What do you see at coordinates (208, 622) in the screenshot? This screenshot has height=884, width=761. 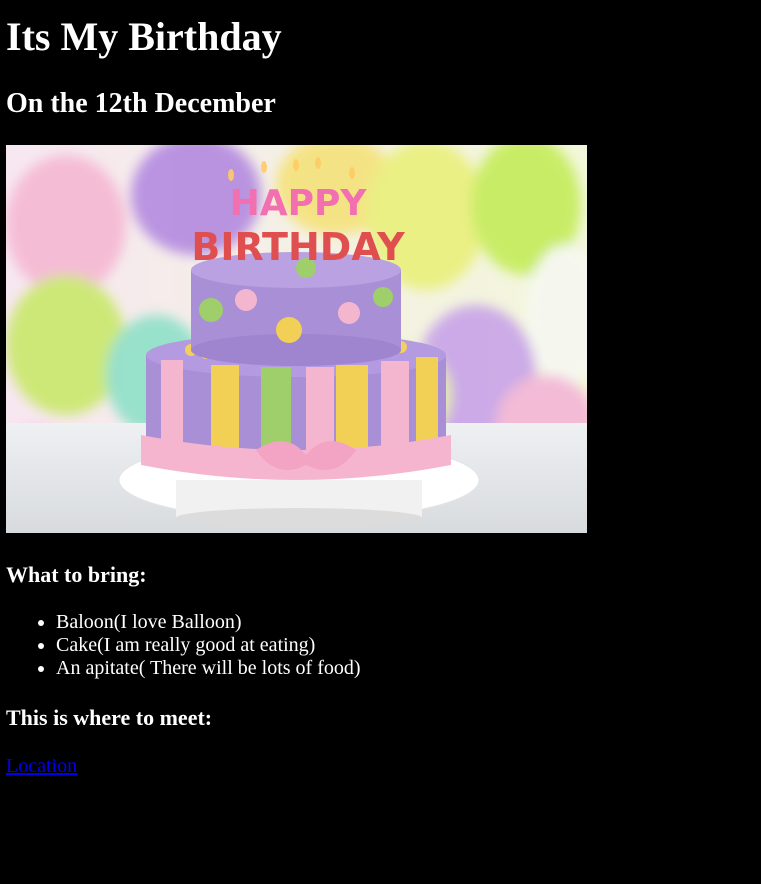 I see `list-item: Baloon(I love Balloon)` at bounding box center [208, 622].